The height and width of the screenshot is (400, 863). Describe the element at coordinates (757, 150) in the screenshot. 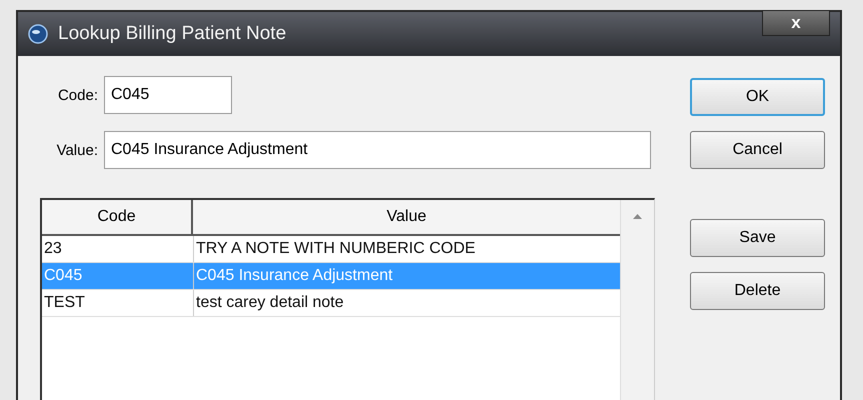

I see `dialog-button: Cancel` at that location.